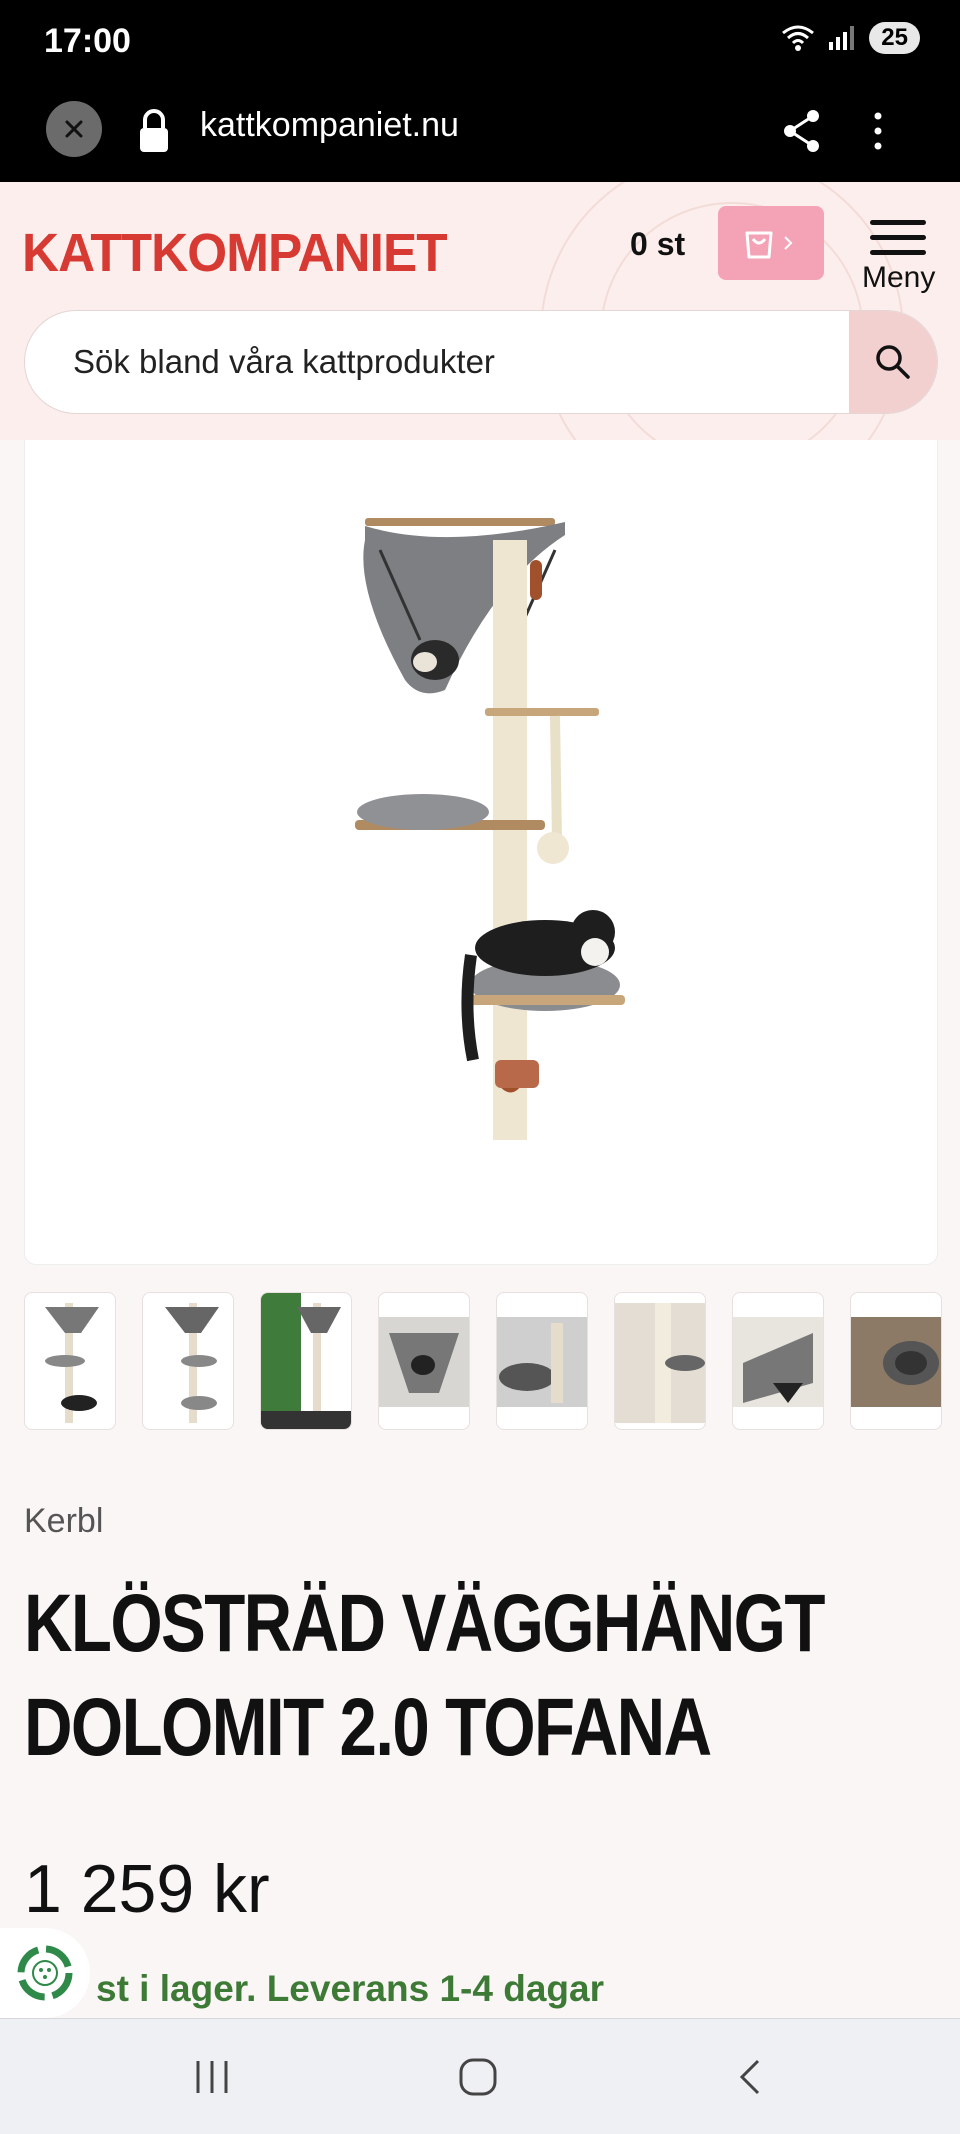 The height and width of the screenshot is (2134, 960). I want to click on home-button, so click(478, 2079).